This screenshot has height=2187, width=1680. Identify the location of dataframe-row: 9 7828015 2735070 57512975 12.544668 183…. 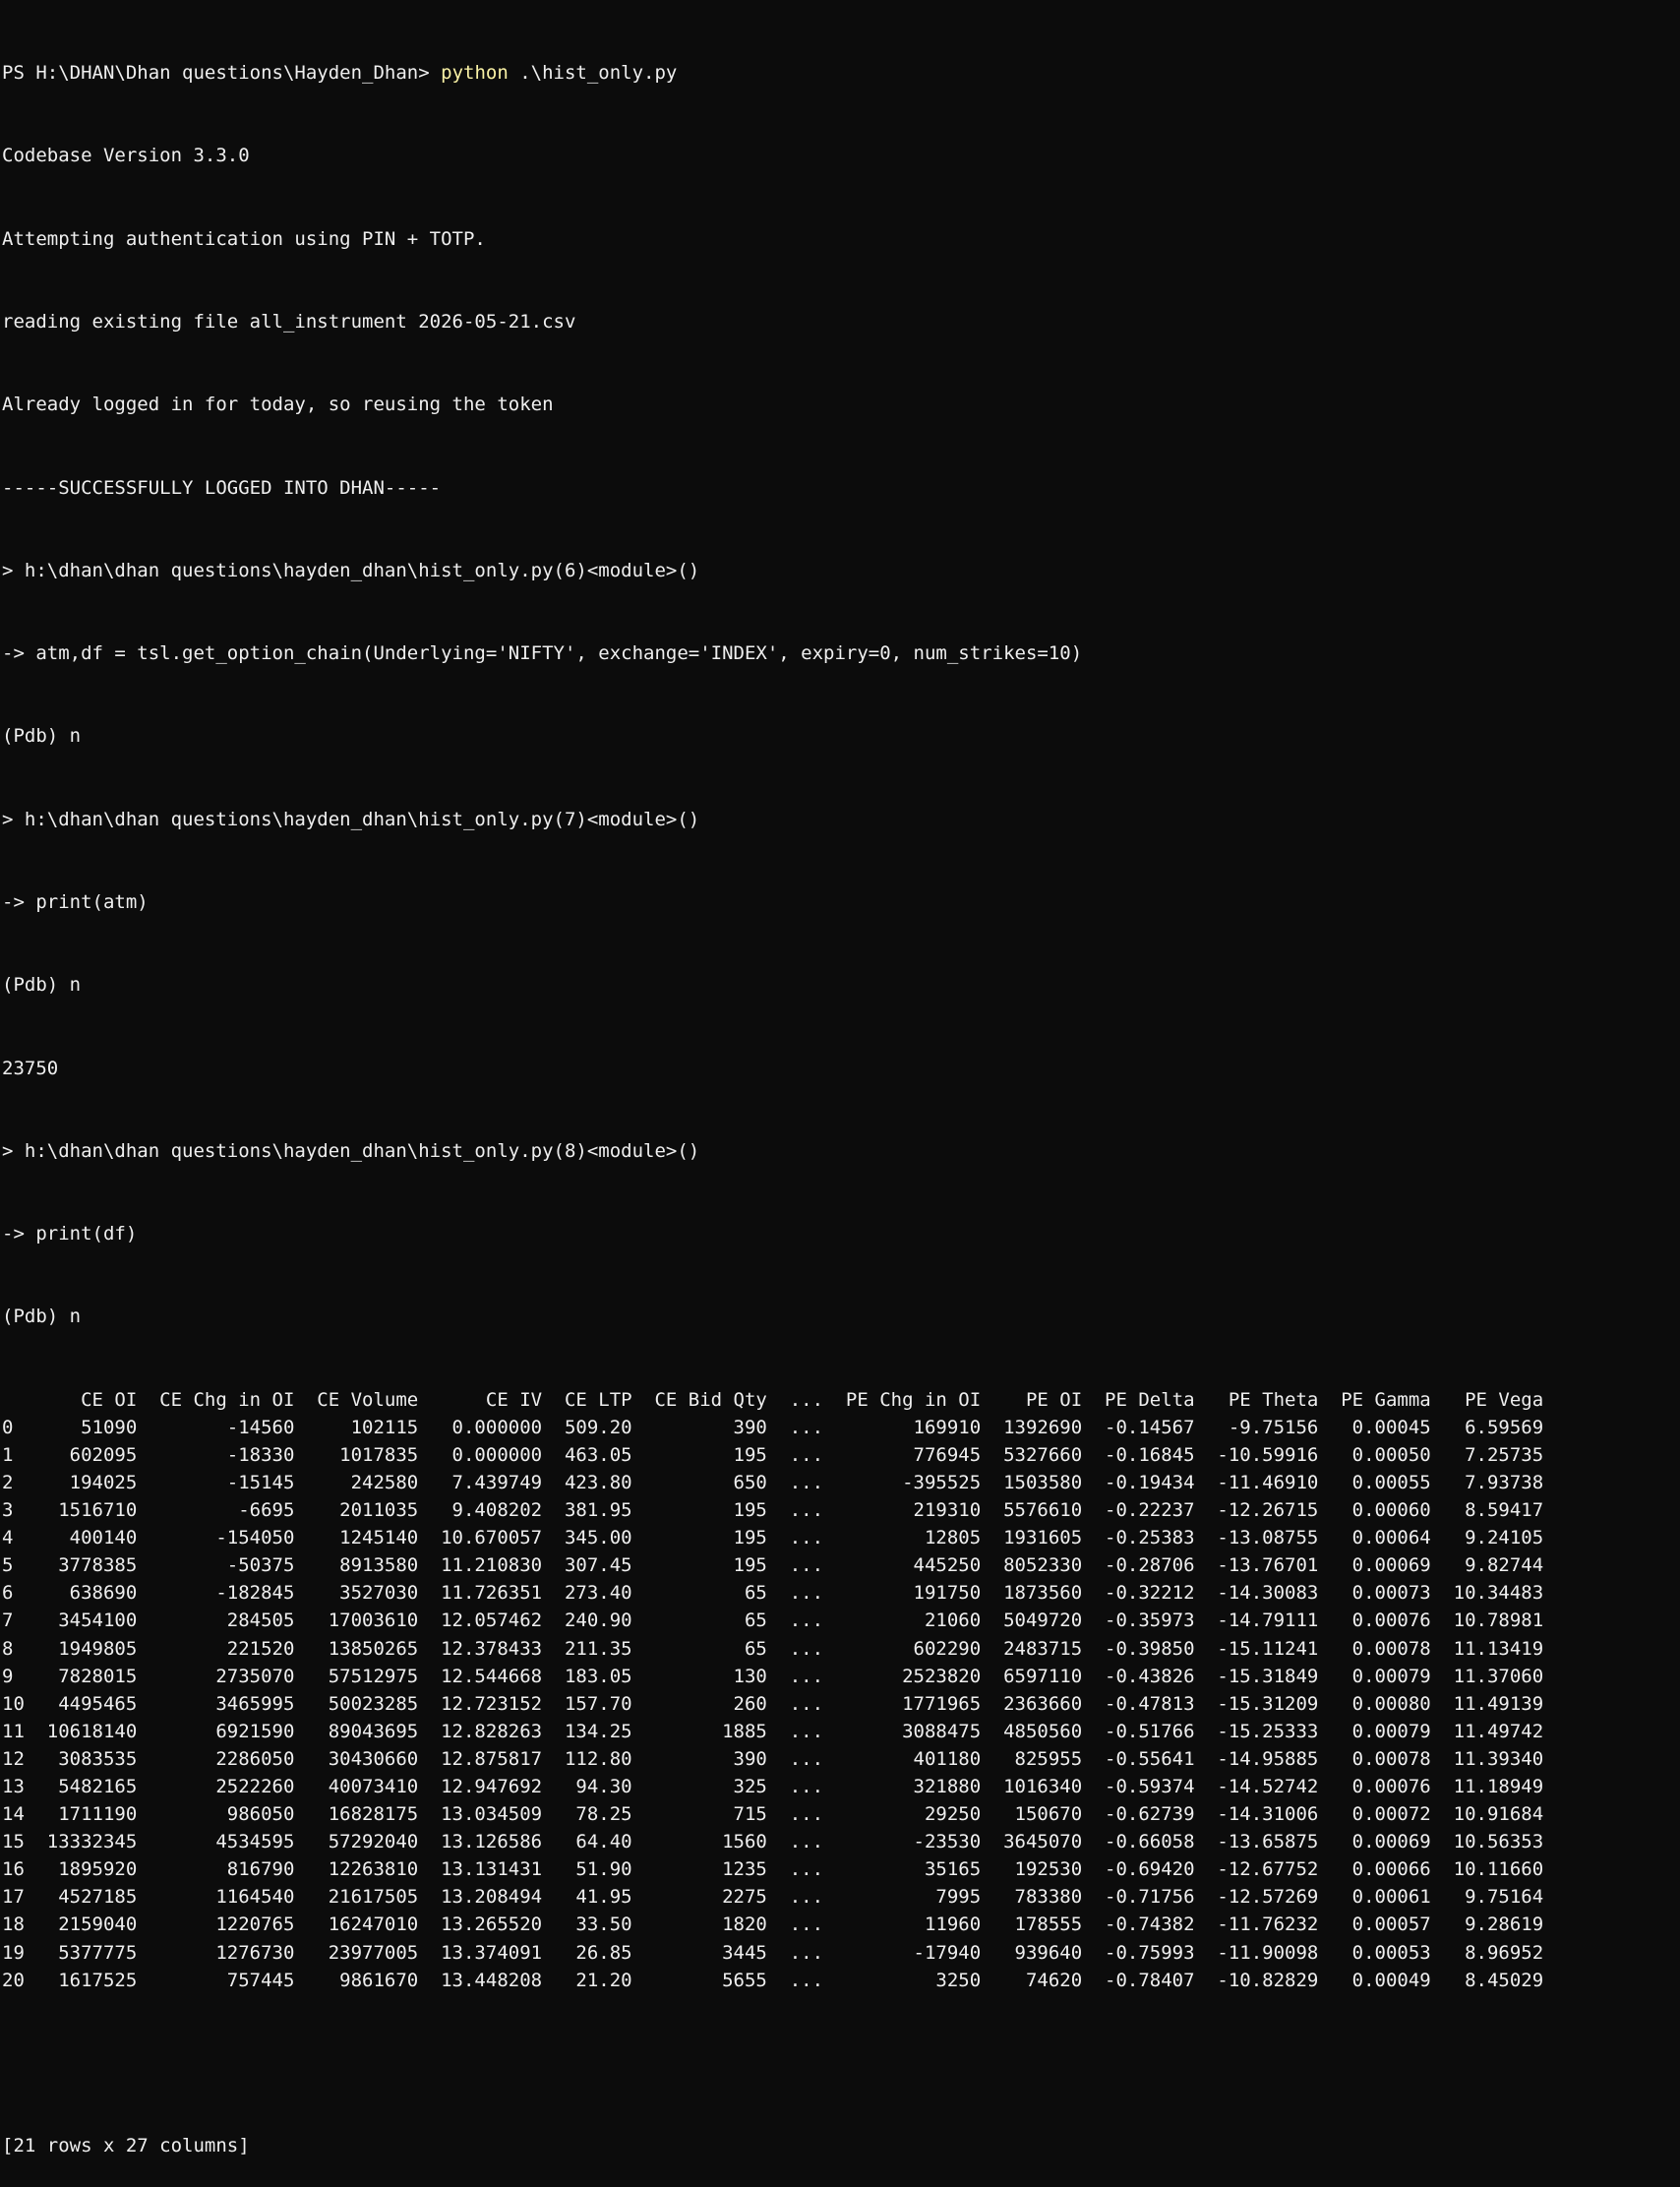
(773, 1676).